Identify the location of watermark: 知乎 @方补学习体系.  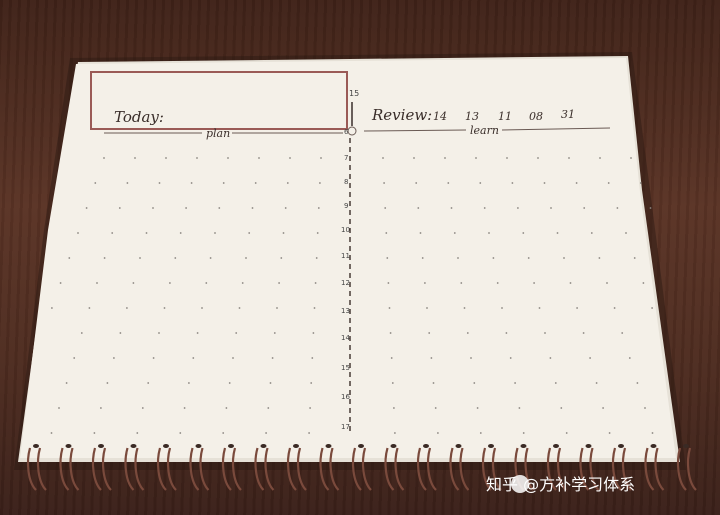
(560, 484).